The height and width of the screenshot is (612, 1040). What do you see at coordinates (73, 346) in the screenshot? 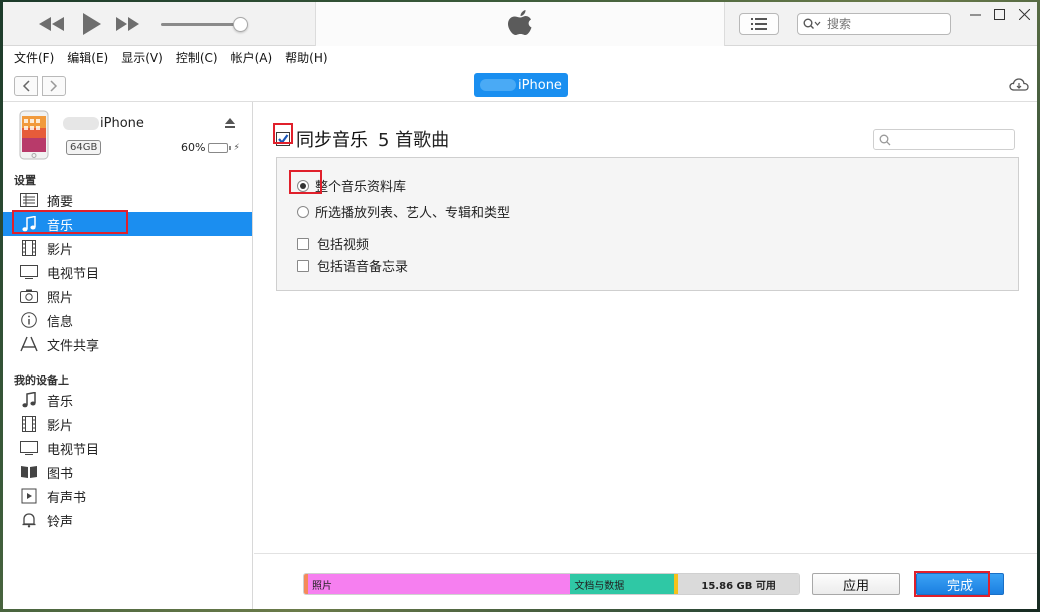
I see `sidebar-item-label: 文件共享` at bounding box center [73, 346].